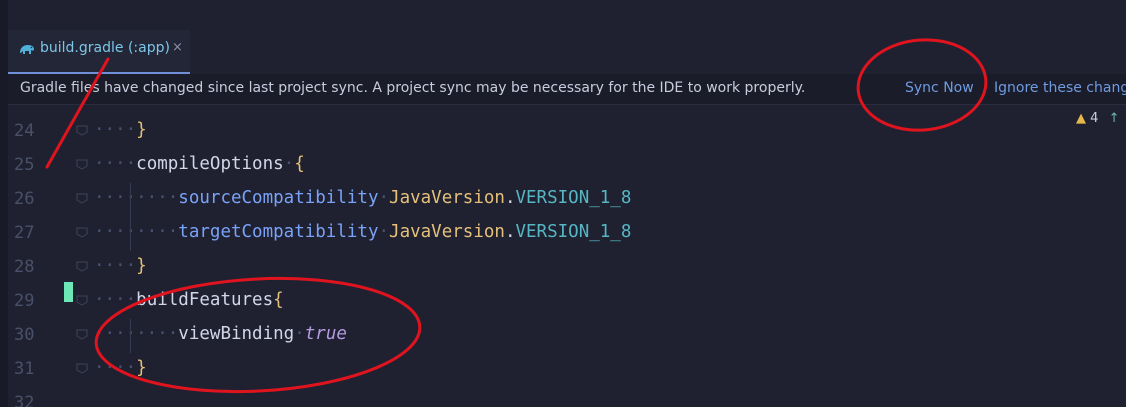  Describe the element at coordinates (24, 199) in the screenshot. I see `line-number: 26` at that location.